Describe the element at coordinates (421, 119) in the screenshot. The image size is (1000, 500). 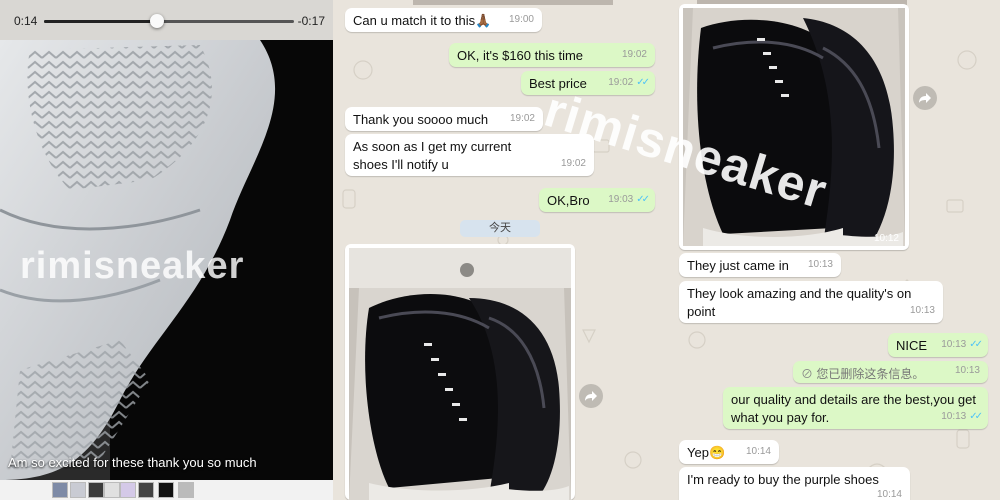
I see `message-text: Thank you soooo much` at that location.